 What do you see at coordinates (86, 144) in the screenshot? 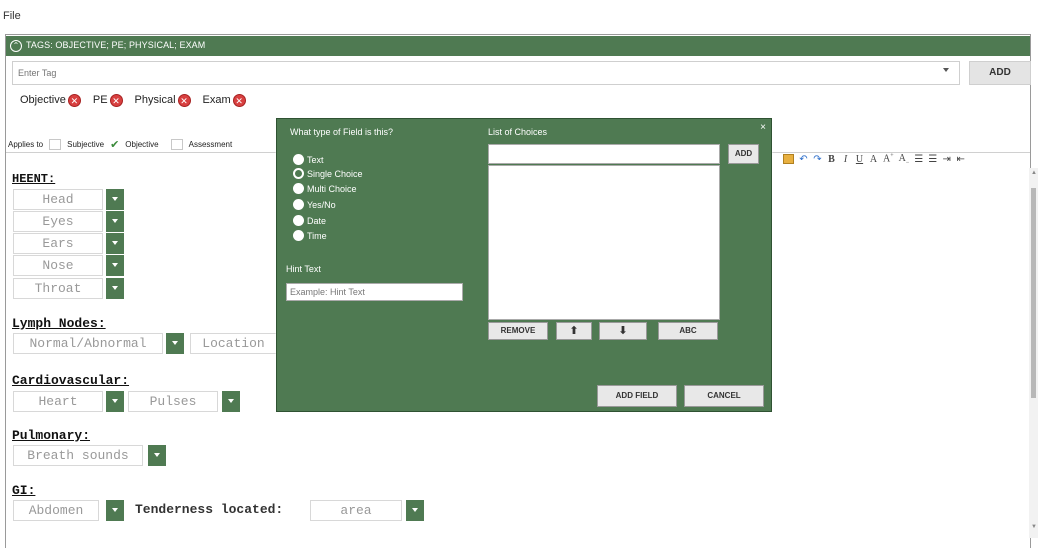
I see `subjective-label: Subjective` at bounding box center [86, 144].